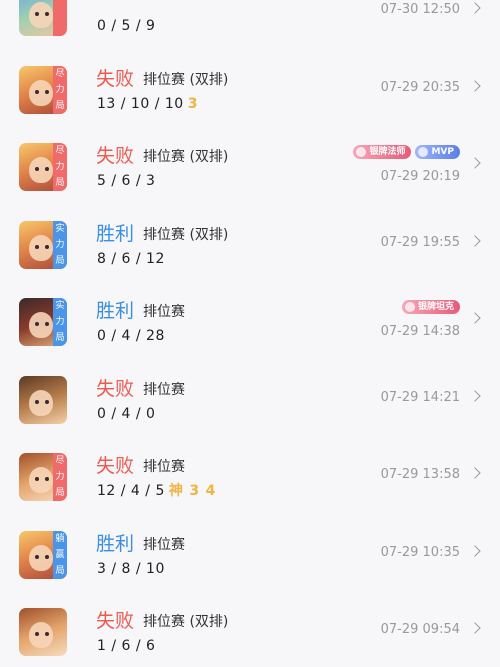 This screenshot has height=667, width=500. I want to click on match-time: 07-29 09:54, so click(420, 629).